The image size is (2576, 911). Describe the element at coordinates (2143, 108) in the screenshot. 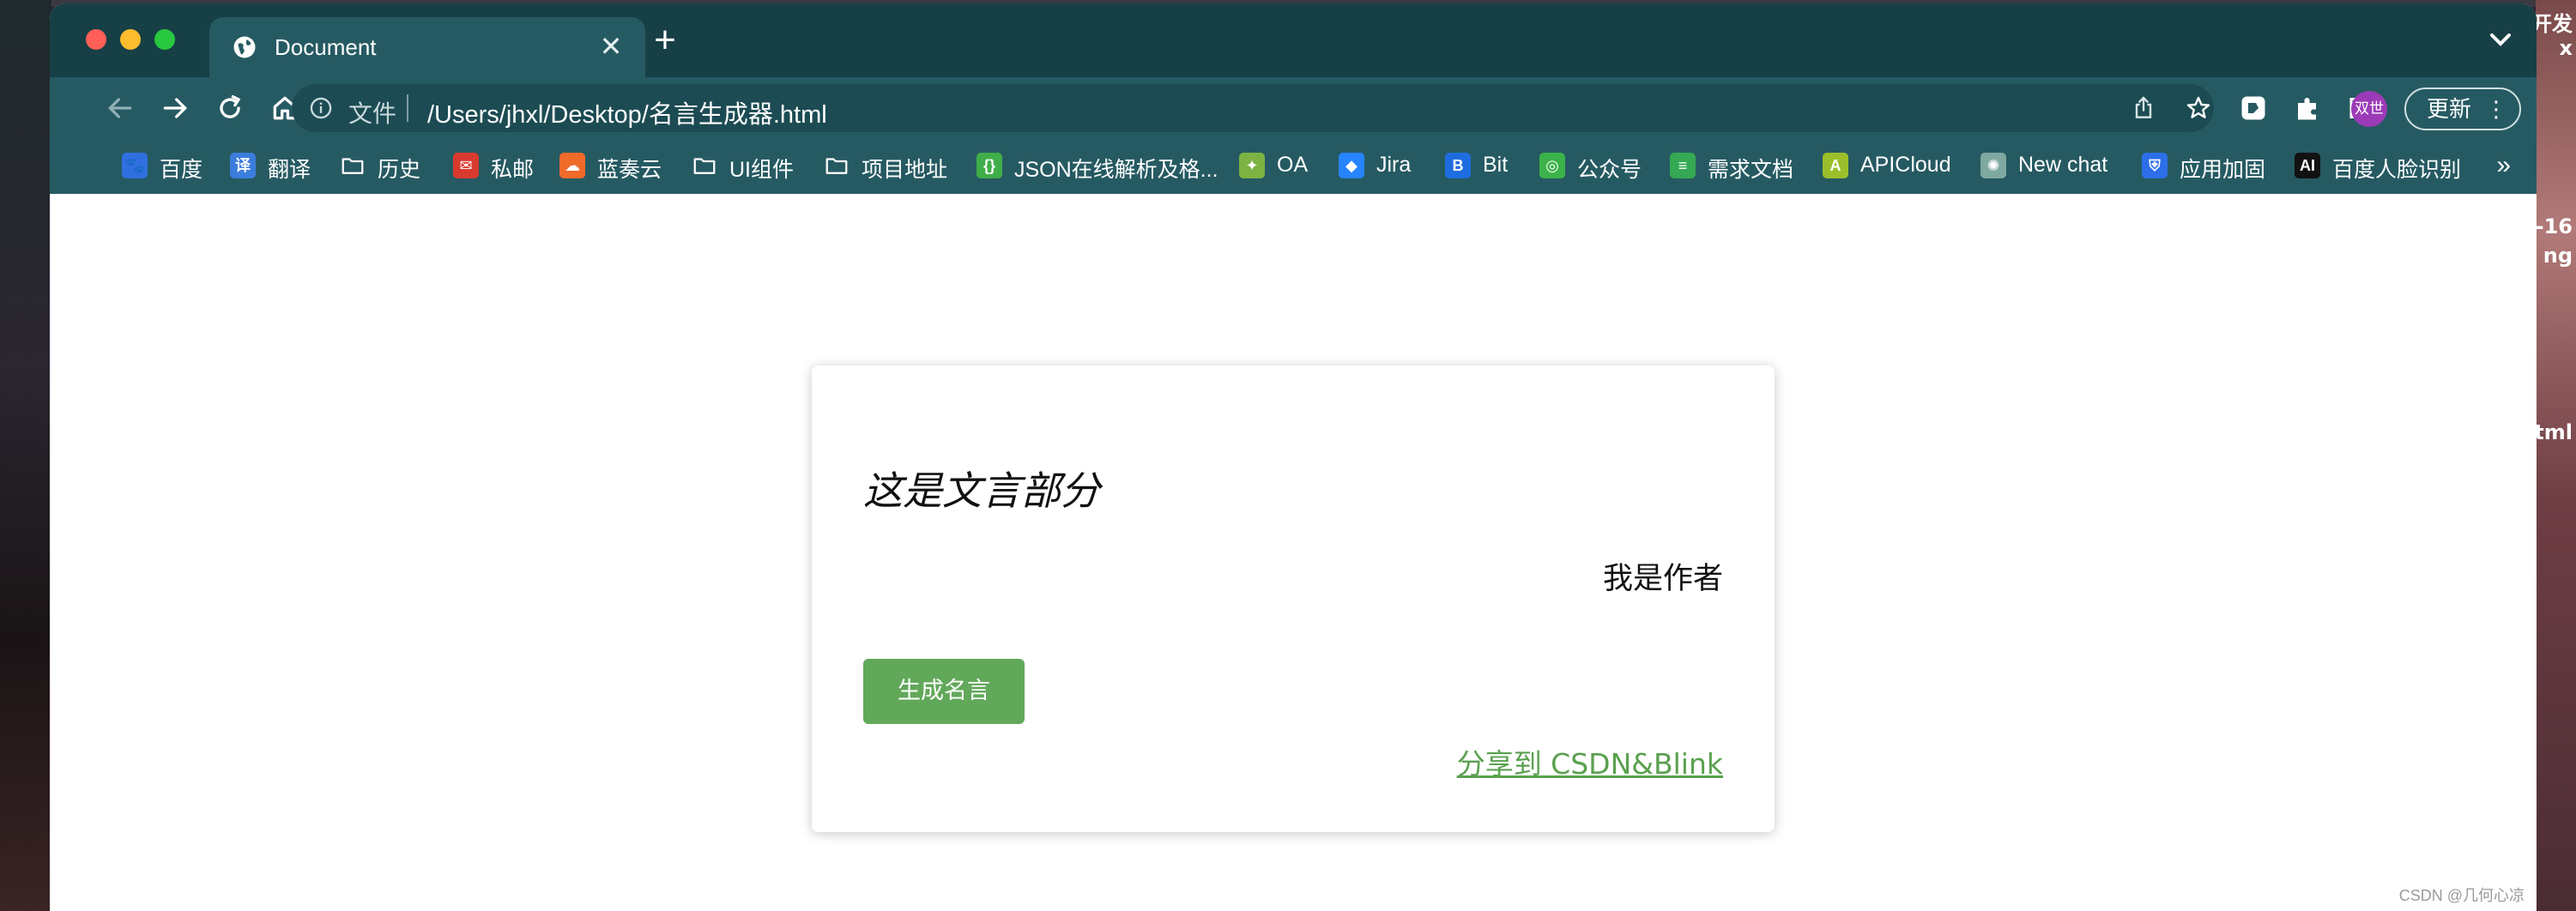

I see `share-icon` at that location.